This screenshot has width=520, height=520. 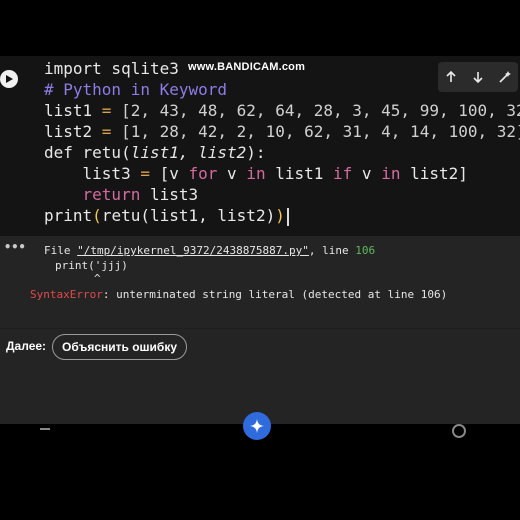 I want to click on code-token: ):, so click(x=256, y=152).